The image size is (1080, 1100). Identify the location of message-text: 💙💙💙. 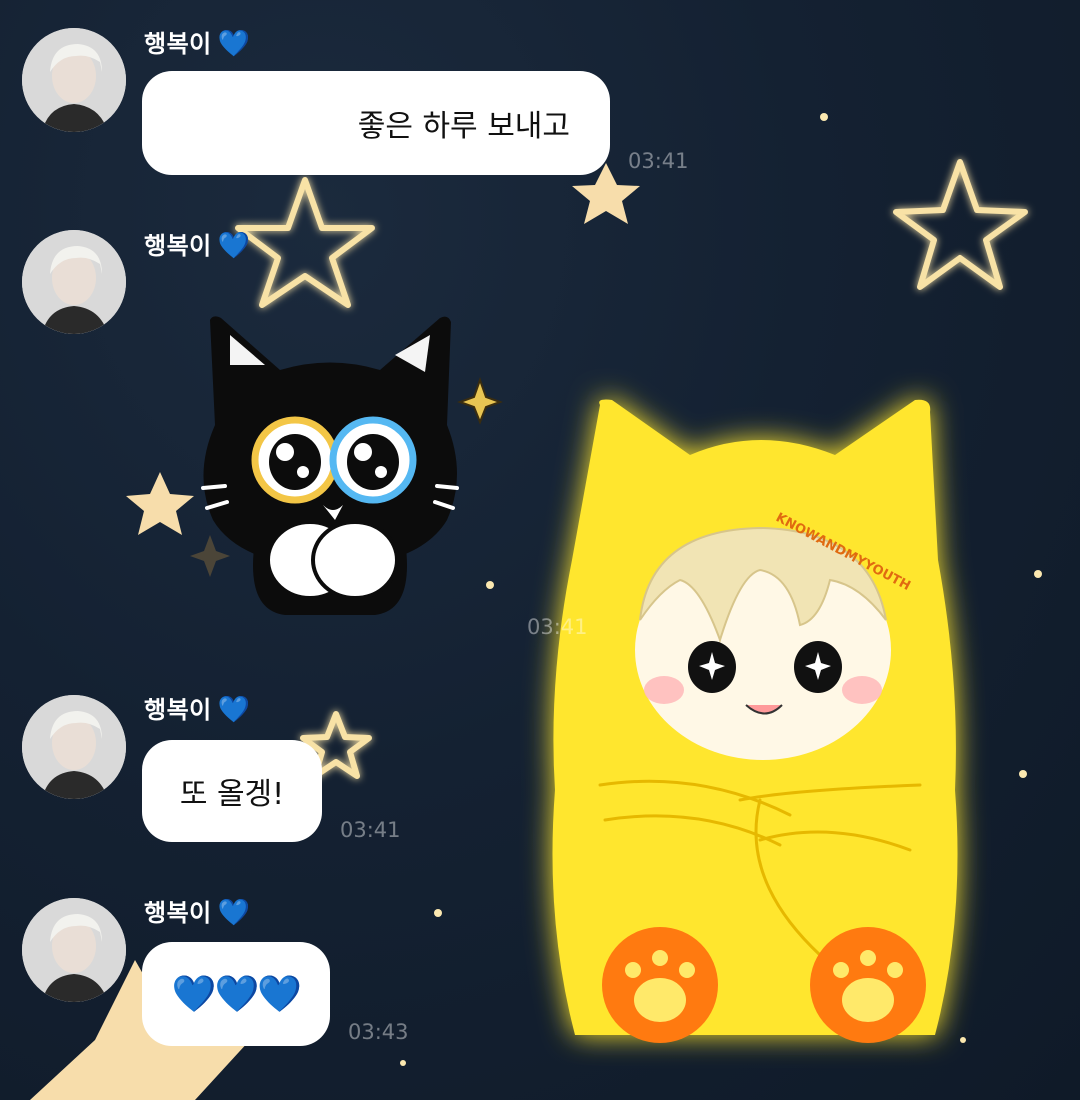
(236, 994).